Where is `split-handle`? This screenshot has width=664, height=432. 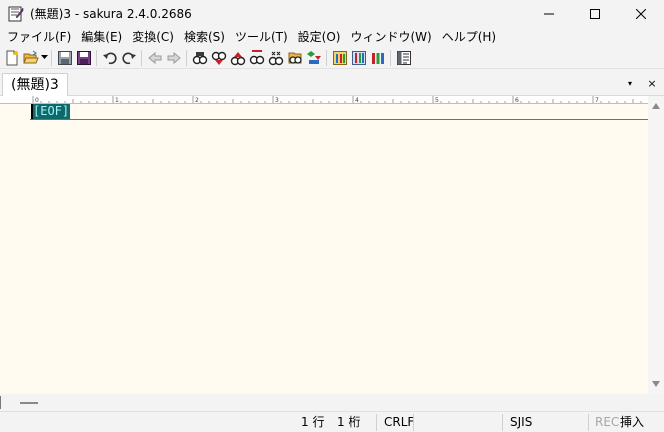 split-handle is located at coordinates (2, 402).